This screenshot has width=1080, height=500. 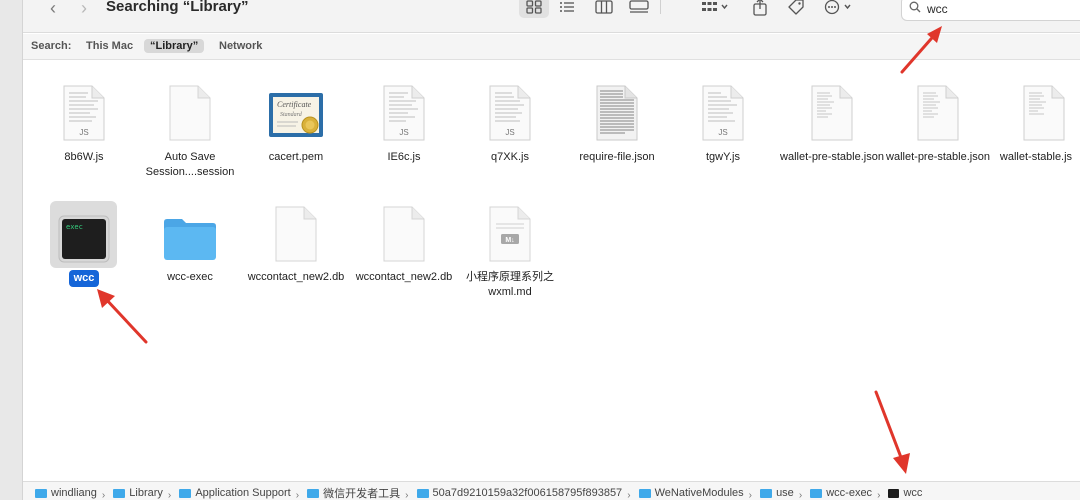 What do you see at coordinates (723, 157) in the screenshot?
I see `file-name: tgwY.js` at bounding box center [723, 157].